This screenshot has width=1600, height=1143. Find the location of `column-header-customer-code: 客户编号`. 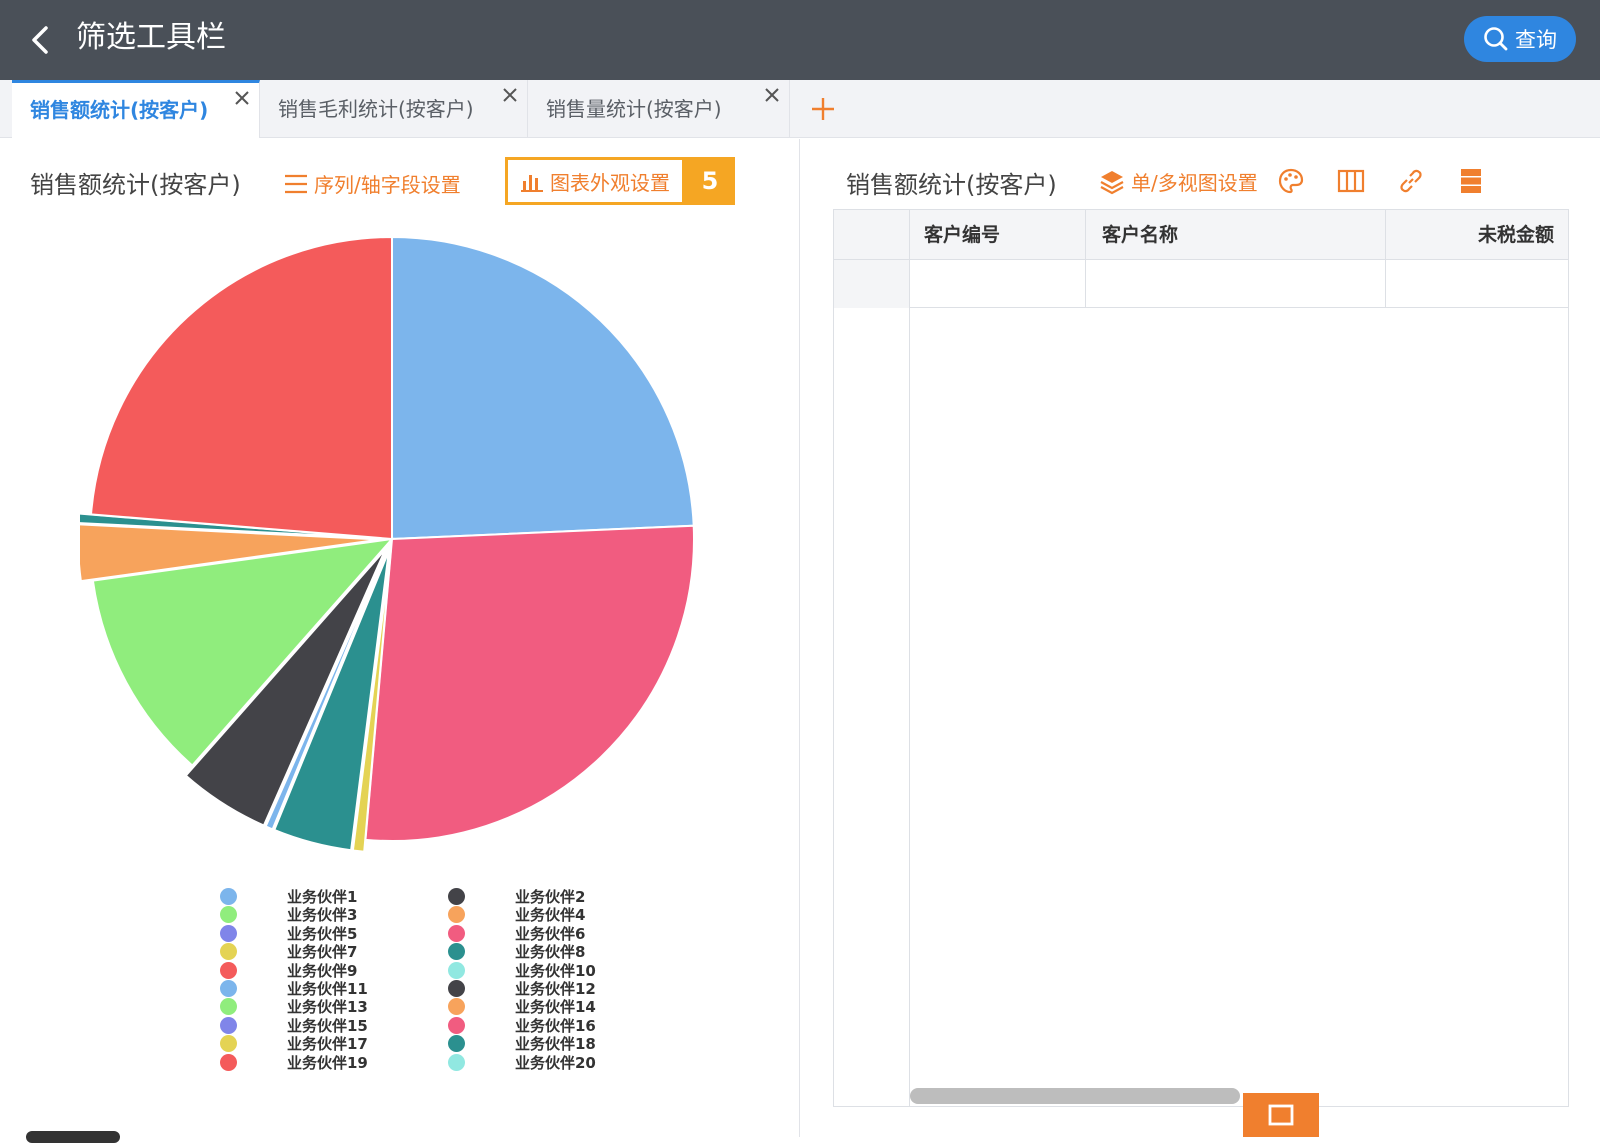

column-header-customer-code: 客户编号 is located at coordinates (998, 235).